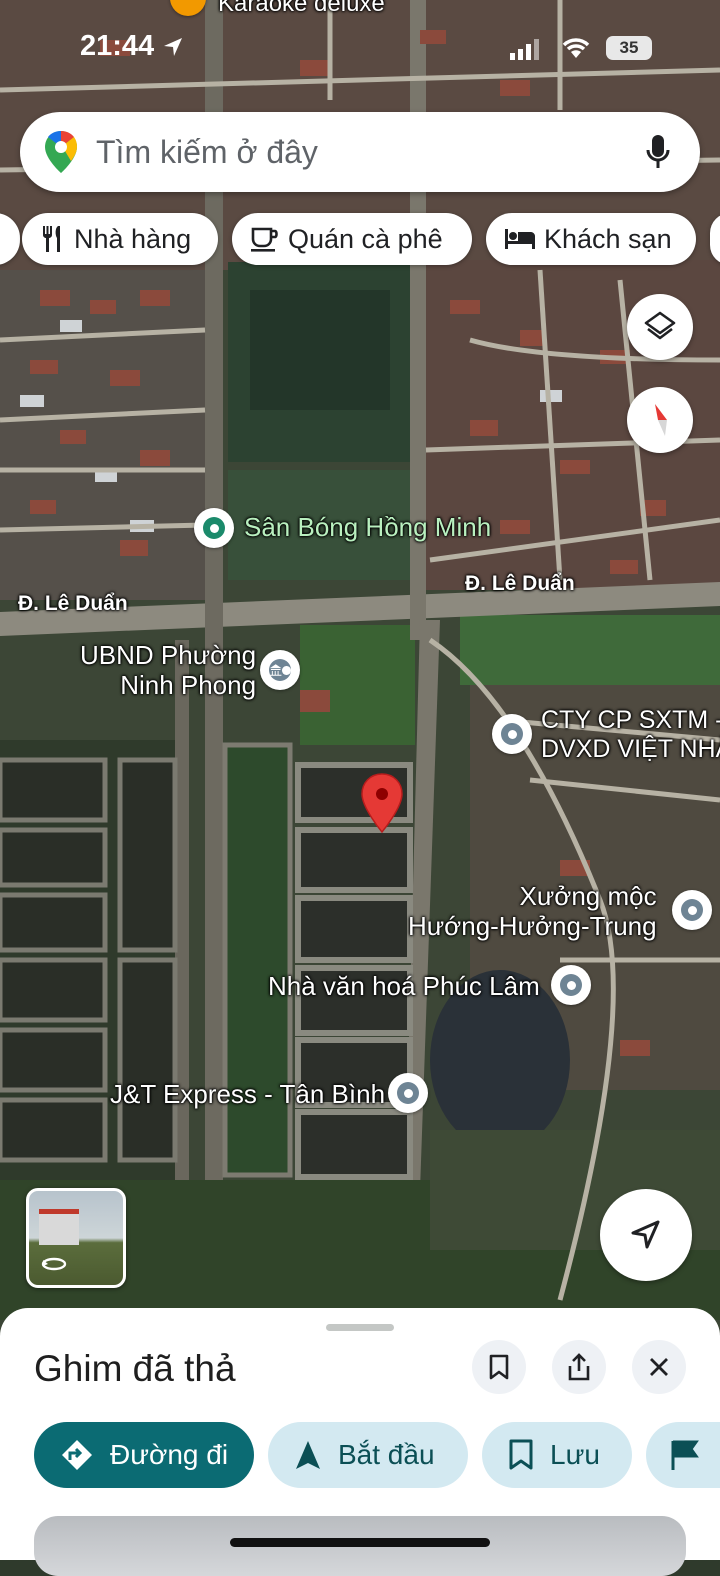 The height and width of the screenshot is (1576, 720). I want to click on chip-label: Khách sạn, so click(608, 238).